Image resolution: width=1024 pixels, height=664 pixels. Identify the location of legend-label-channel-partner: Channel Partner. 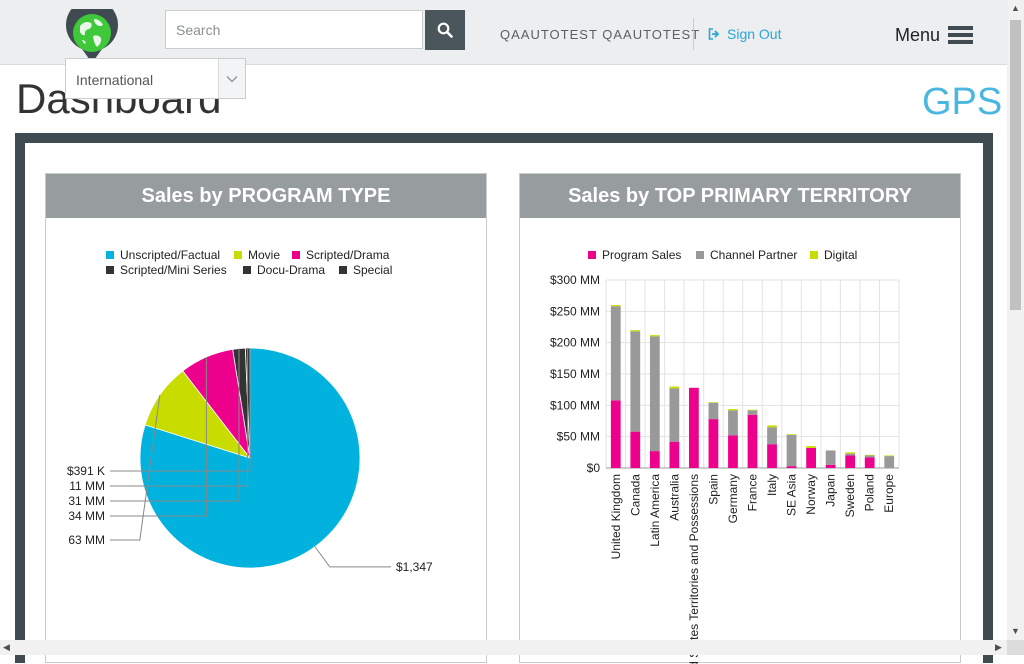
(753, 255).